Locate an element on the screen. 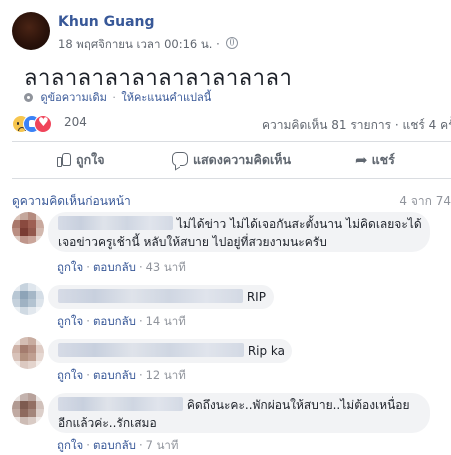 The height and width of the screenshot is (455, 451). comment-actions: ถูกใจ · ตอบกลับ · 14 นาที is located at coordinates (121, 322).